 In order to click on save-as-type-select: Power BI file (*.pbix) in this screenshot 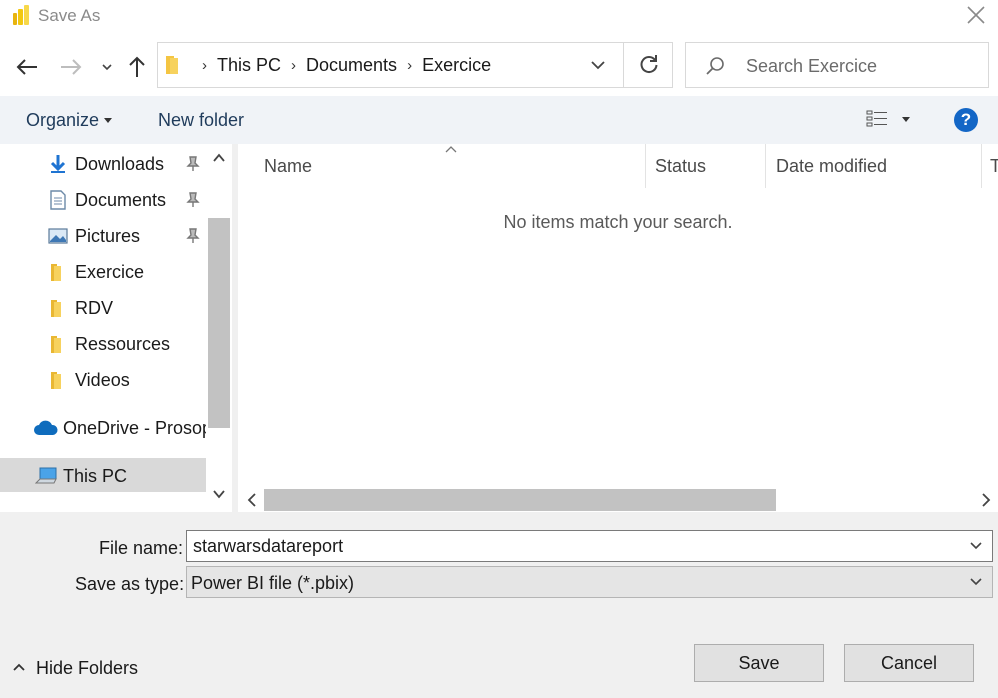, I will do `click(589, 582)`.